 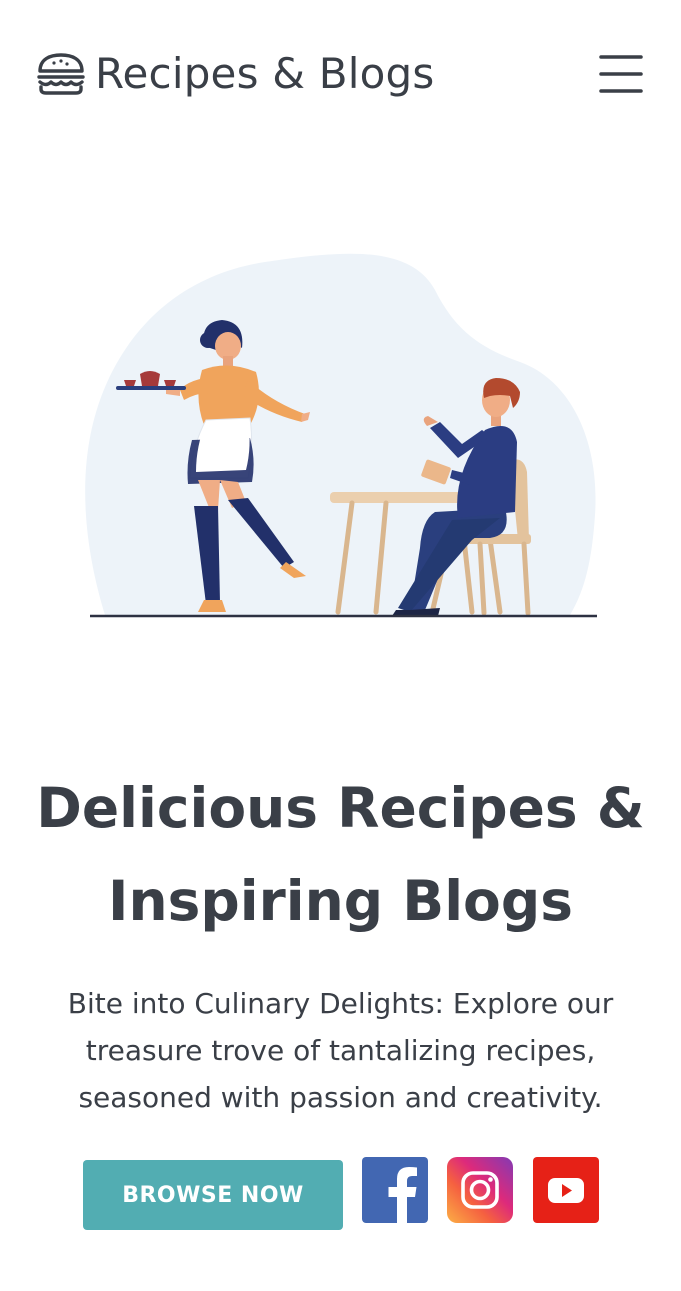 What do you see at coordinates (265, 73) in the screenshot?
I see `brand-name: Recipes & Blogs` at bounding box center [265, 73].